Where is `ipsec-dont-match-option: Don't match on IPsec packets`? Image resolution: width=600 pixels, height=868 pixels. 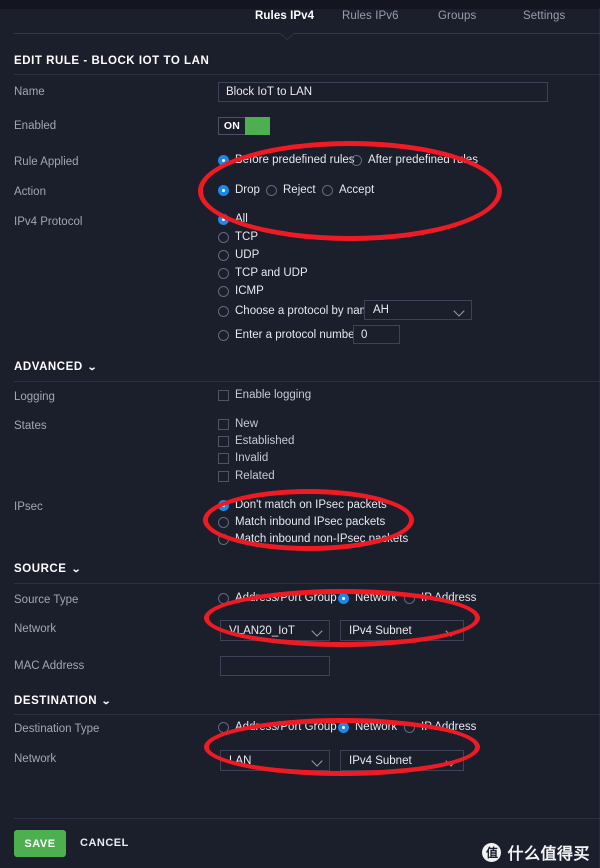
ipsec-dont-match-option: Don't match on IPsec packets is located at coordinates (302, 505).